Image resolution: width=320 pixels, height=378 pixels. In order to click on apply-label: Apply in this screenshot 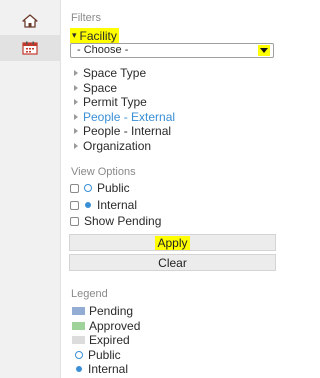, I will do `click(172, 242)`.